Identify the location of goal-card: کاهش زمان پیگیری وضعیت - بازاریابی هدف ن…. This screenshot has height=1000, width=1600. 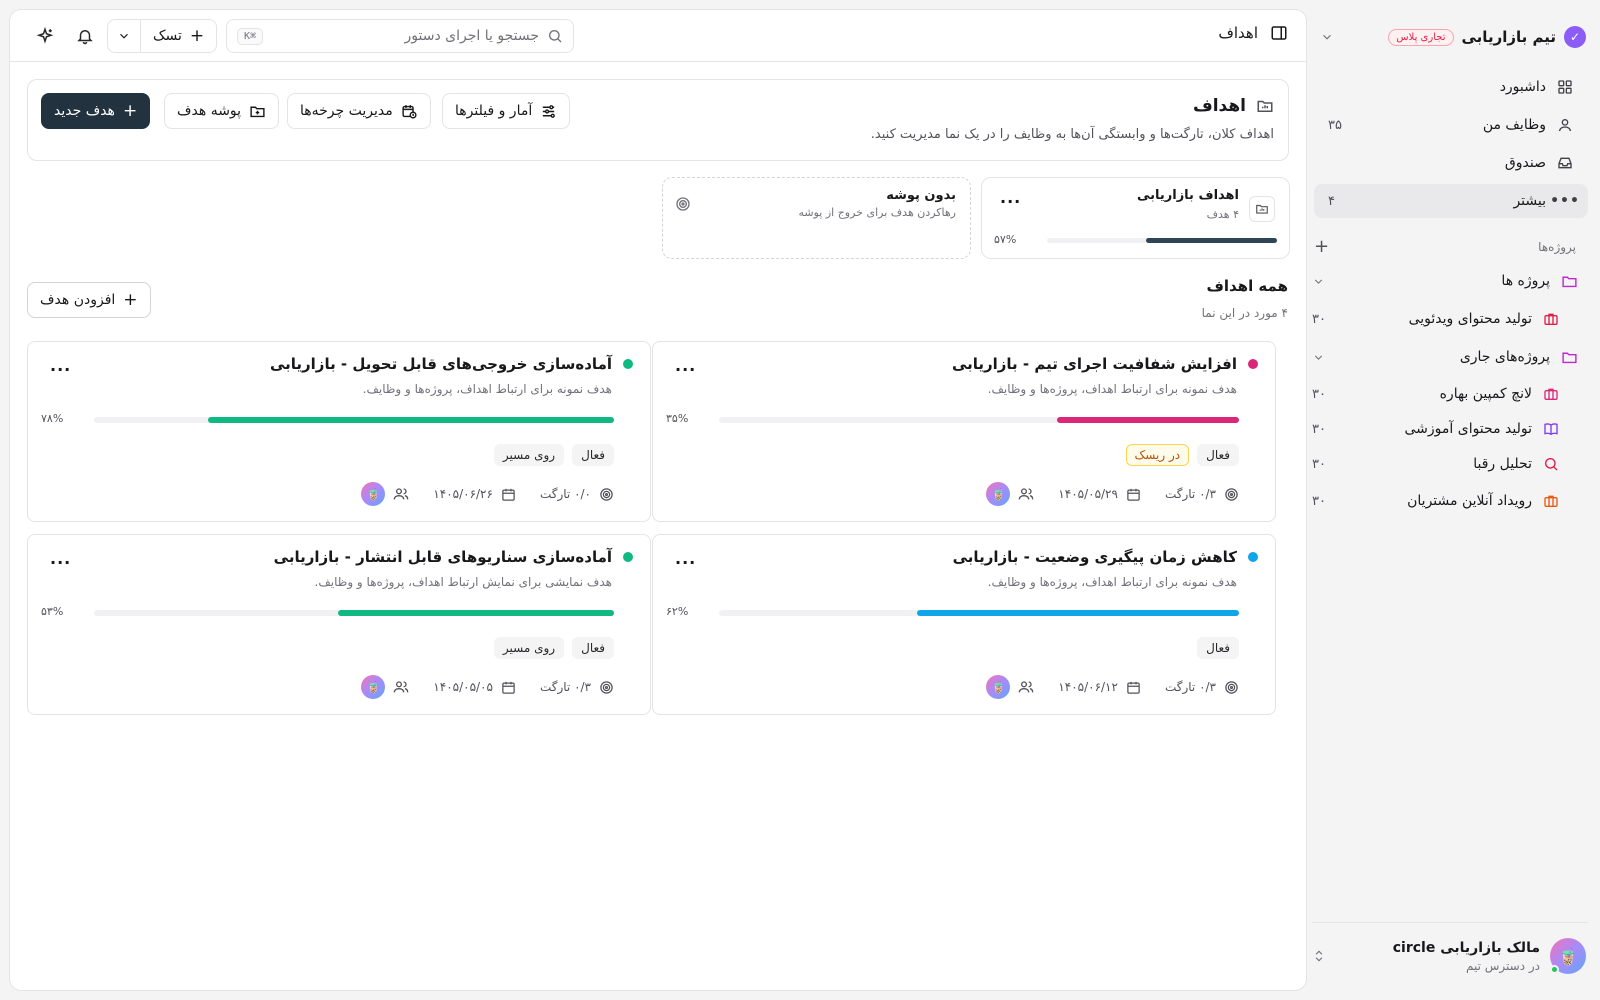
(964, 624).